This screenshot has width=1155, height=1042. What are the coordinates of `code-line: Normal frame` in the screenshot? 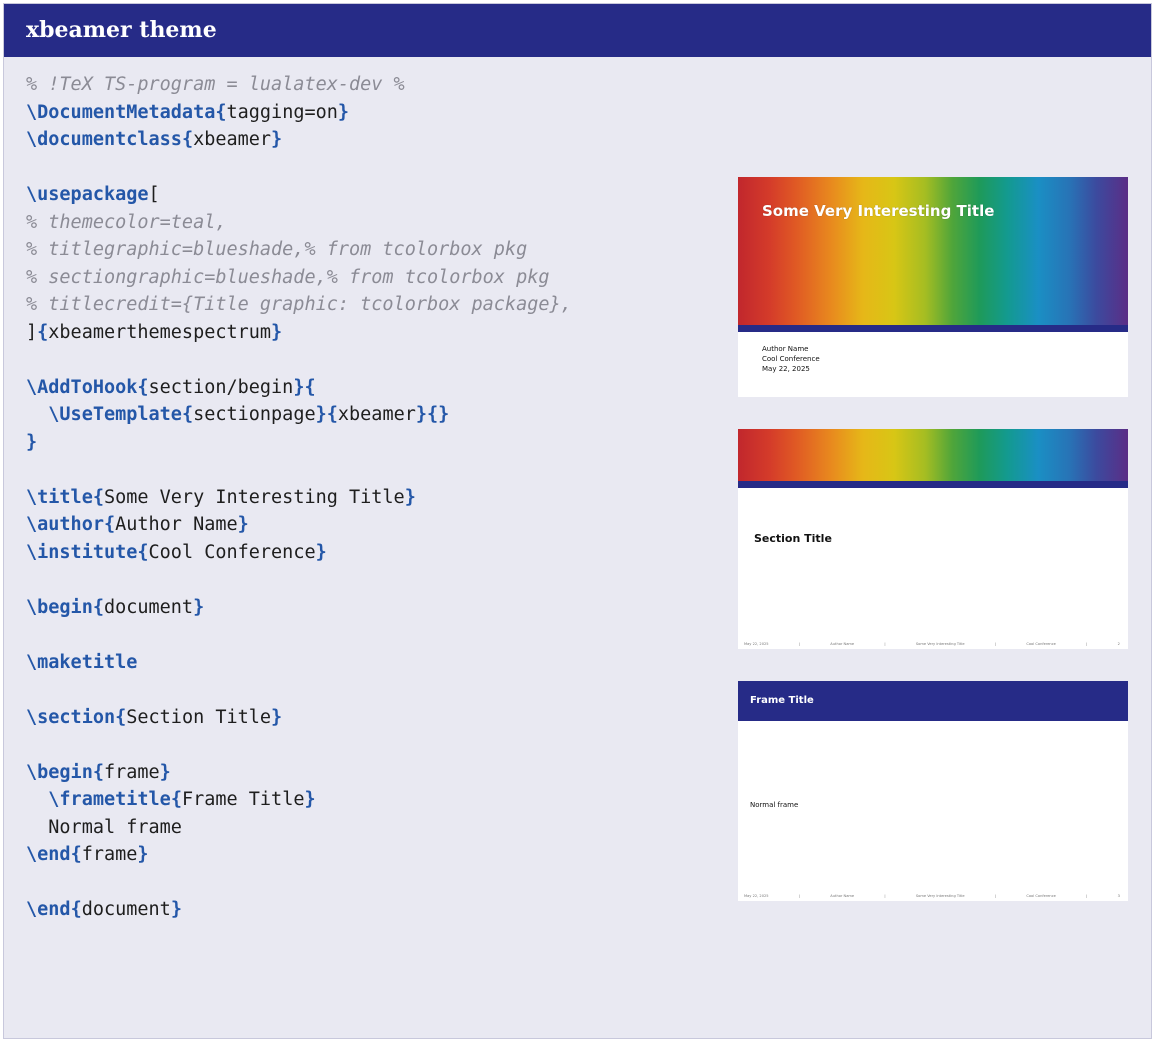 It's located at (299, 828).